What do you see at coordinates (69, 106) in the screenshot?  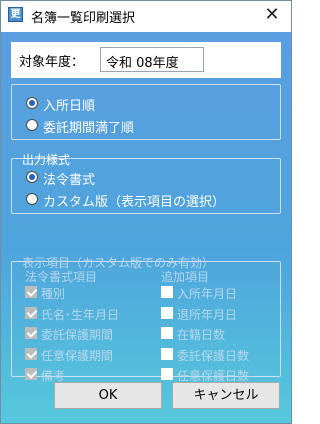 I see `radio-label: 入所日順` at bounding box center [69, 106].